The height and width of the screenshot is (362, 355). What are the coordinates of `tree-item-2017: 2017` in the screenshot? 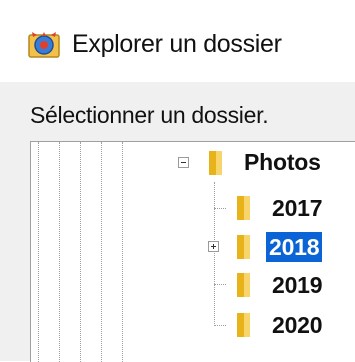 It's located at (297, 208).